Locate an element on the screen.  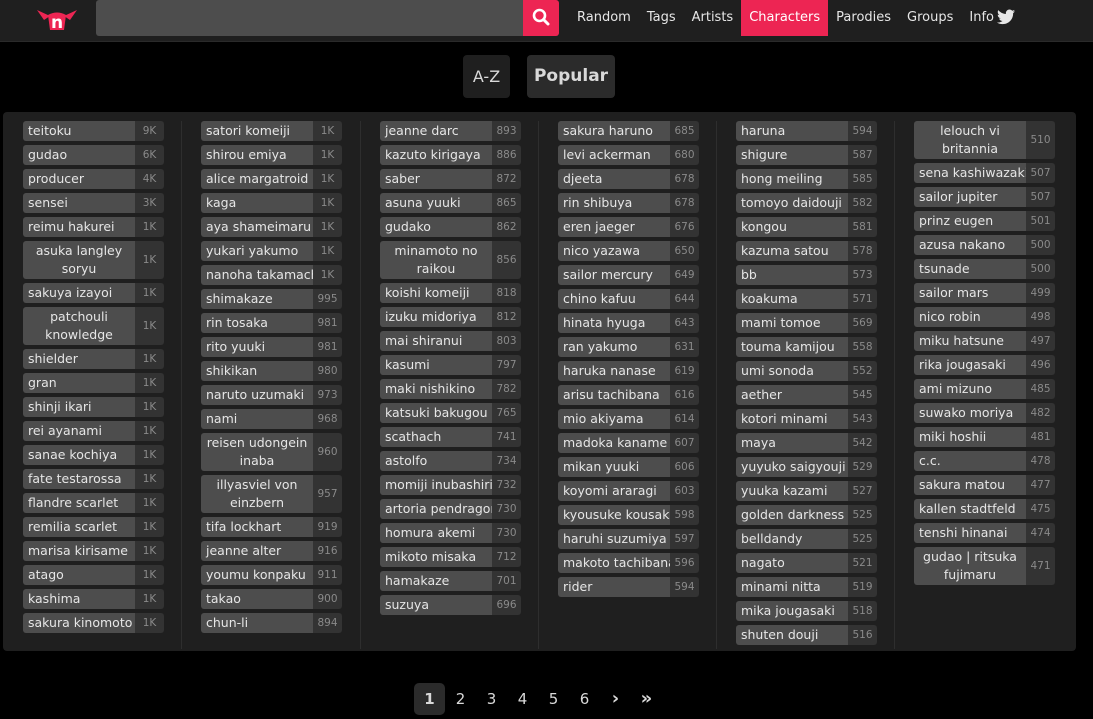
character-tag: jeanne darc 893 is located at coordinates (450, 131).